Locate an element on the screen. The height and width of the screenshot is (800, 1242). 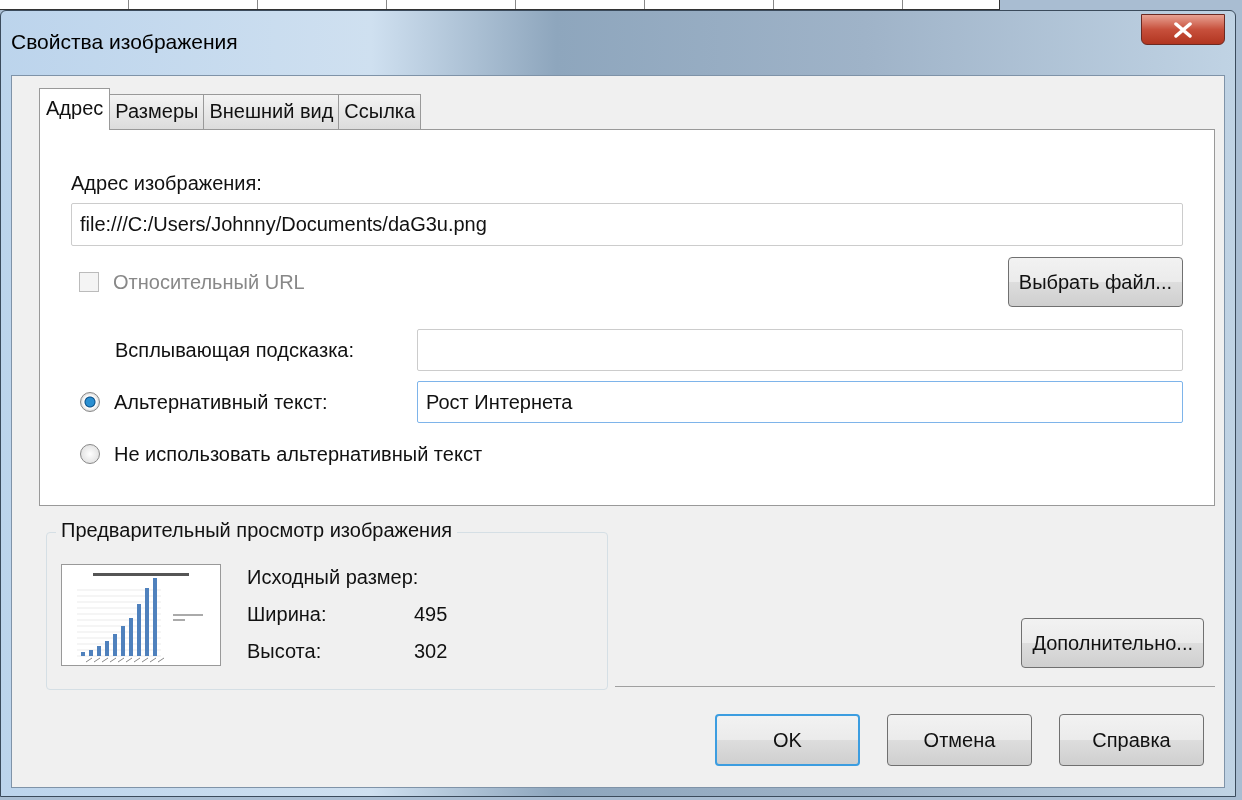
field-label: Адрес изображения: is located at coordinates (167, 183).